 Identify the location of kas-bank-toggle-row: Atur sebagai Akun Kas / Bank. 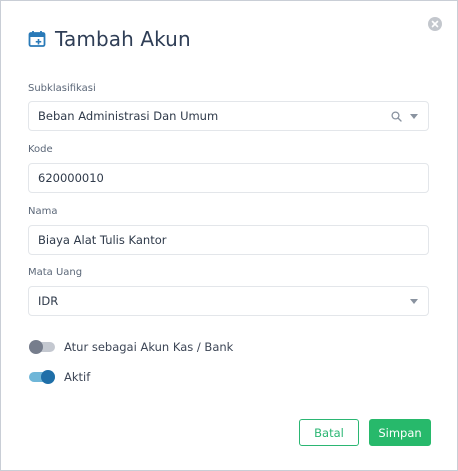
(131, 347).